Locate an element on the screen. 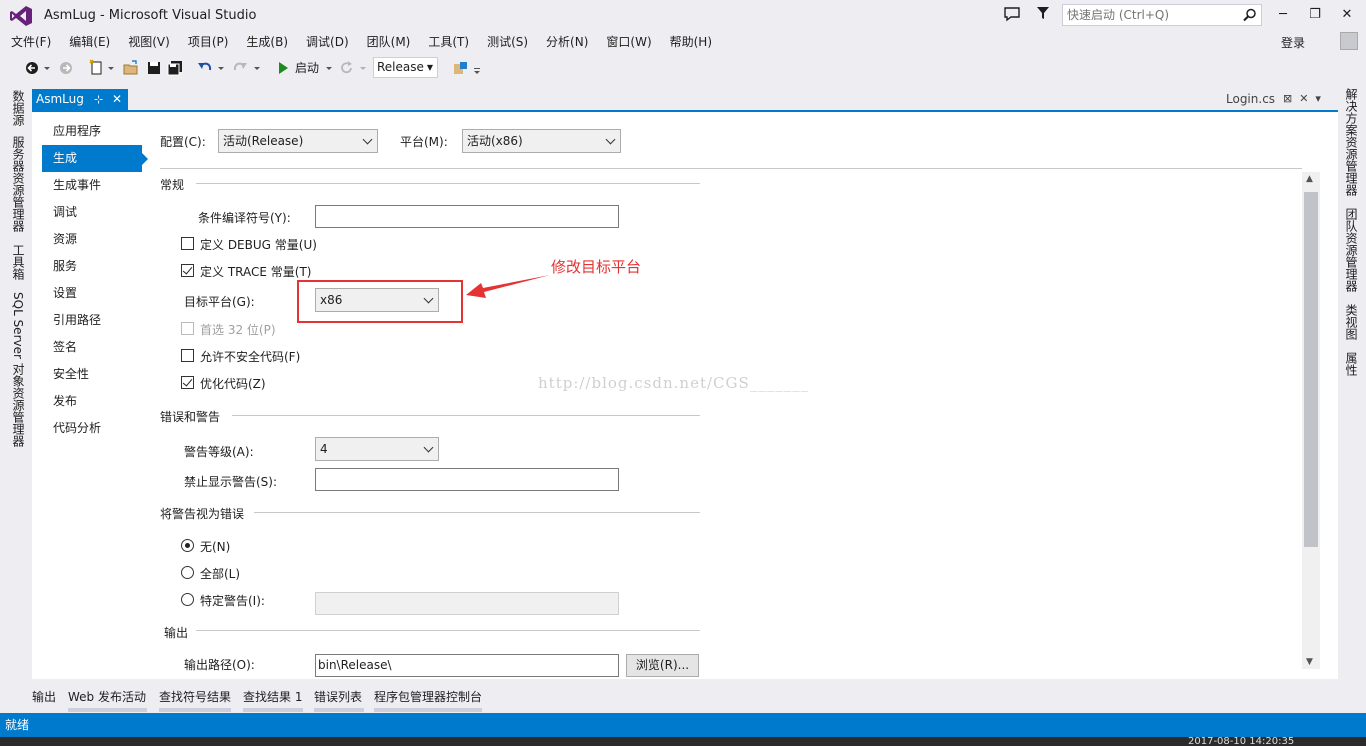  scrollbar-thumb is located at coordinates (1311, 369).